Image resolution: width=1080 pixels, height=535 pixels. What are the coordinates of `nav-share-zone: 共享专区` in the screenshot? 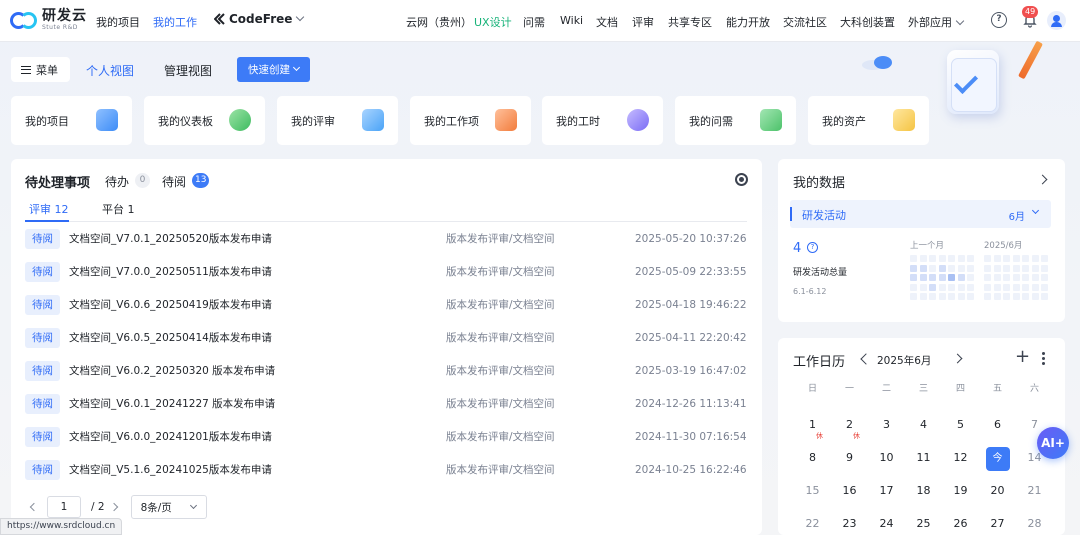 It's located at (690, 22).